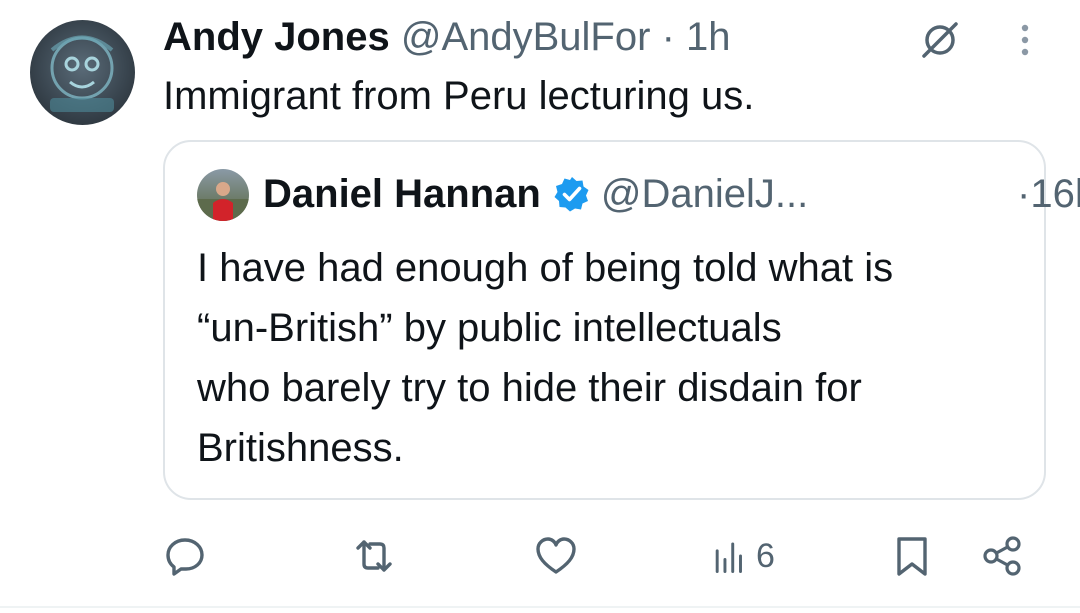 The image size is (1080, 613). What do you see at coordinates (223, 201) in the screenshot?
I see `quoted-avatar-image` at bounding box center [223, 201].